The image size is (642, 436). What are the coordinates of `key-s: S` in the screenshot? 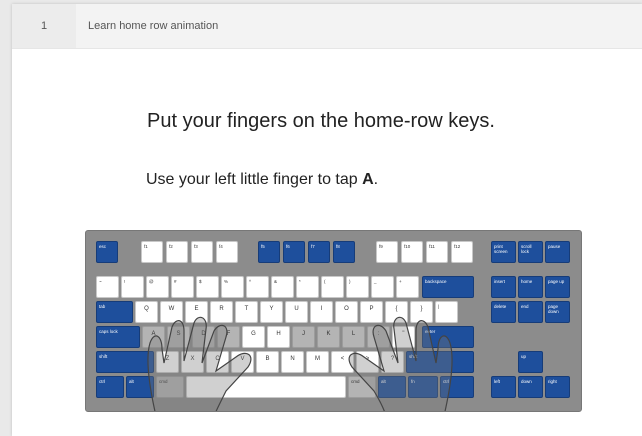 It's located at (178, 337).